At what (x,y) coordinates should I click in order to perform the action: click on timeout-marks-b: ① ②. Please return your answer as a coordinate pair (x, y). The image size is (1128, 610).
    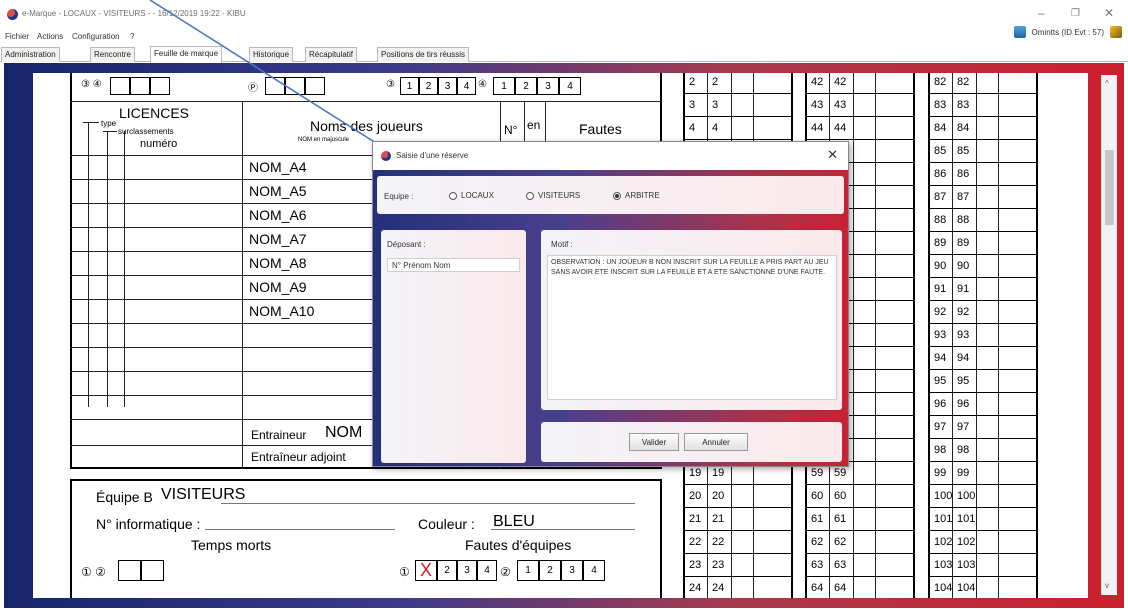
    Looking at the image, I should click on (93, 572).